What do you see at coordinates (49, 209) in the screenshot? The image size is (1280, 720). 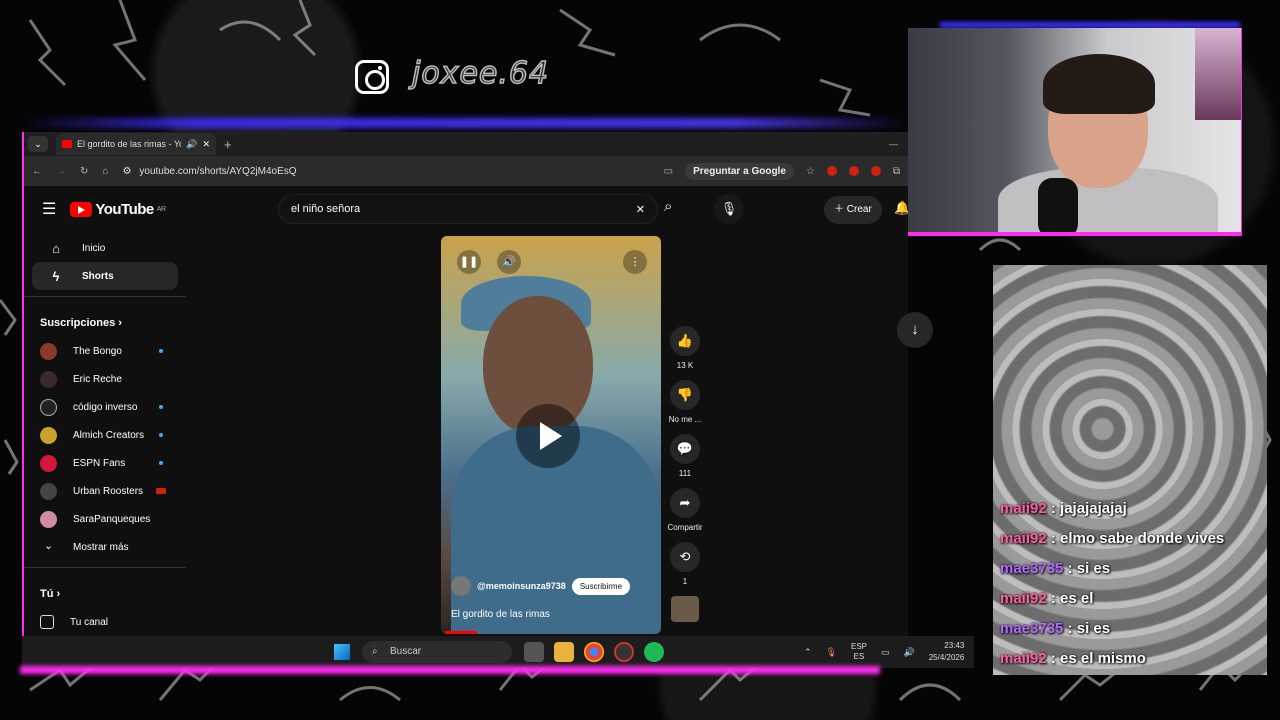 I see `hamburger-menu-icon: ☰` at bounding box center [49, 209].